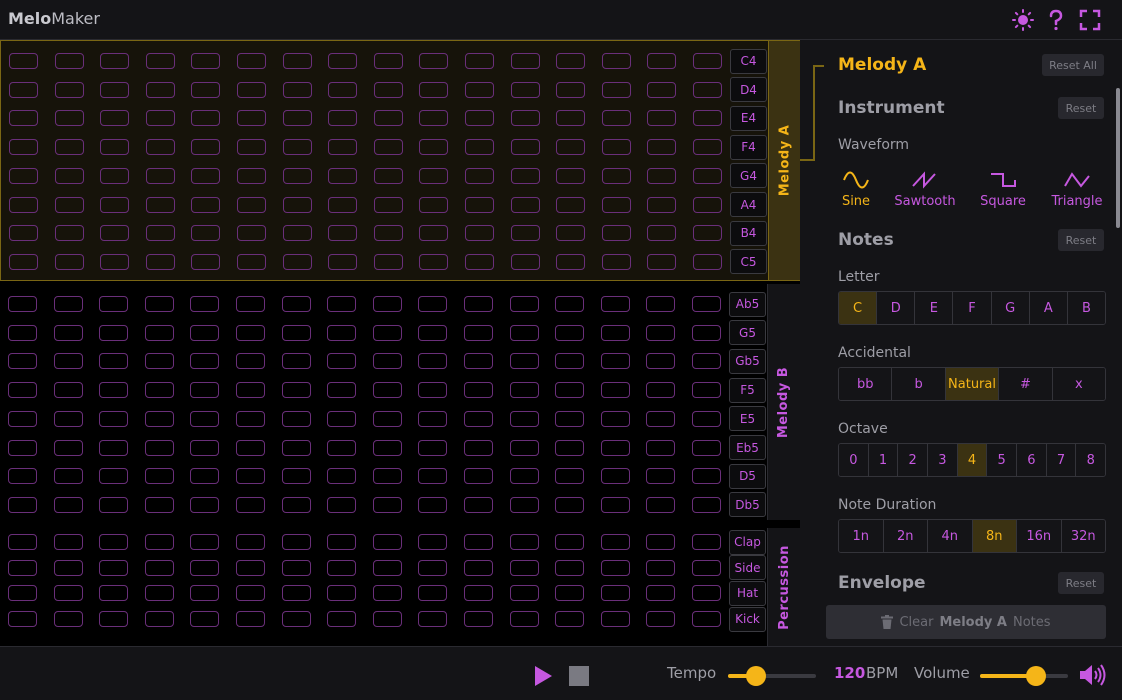 This screenshot has height=700, width=1122. Describe the element at coordinates (747, 568) in the screenshot. I see `note-label: Side` at that location.